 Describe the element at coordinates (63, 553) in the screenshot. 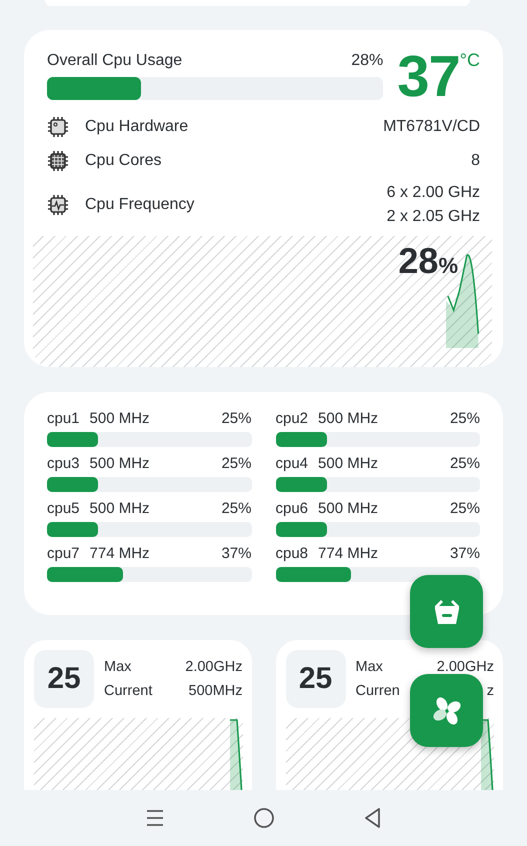

I see `core-name: cpu7` at that location.